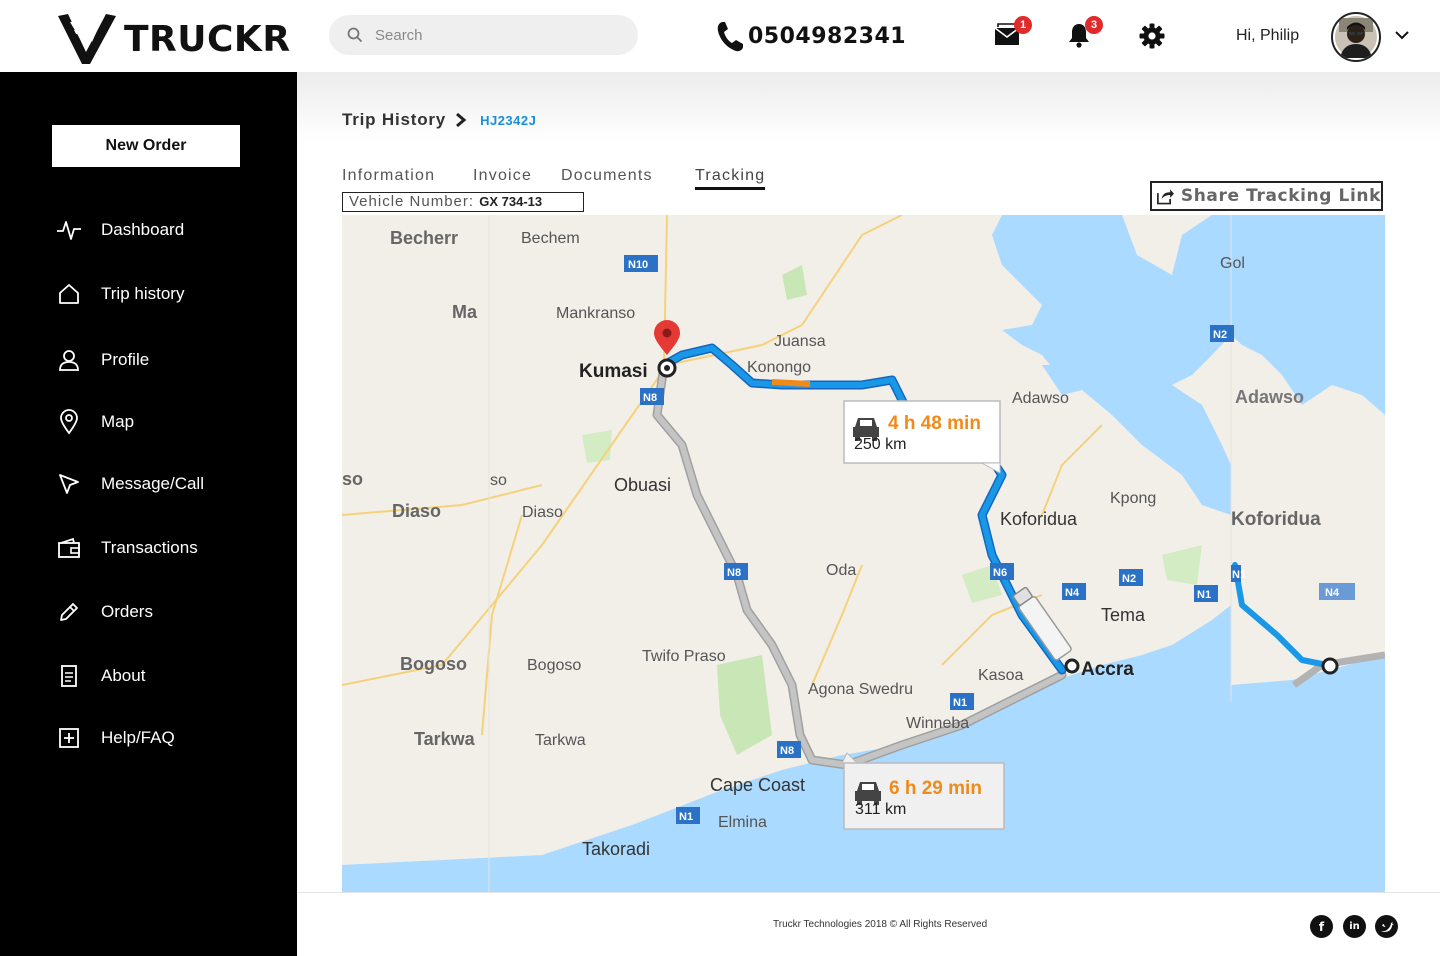  I want to click on notifications-button: 3, so click(1085, 34).